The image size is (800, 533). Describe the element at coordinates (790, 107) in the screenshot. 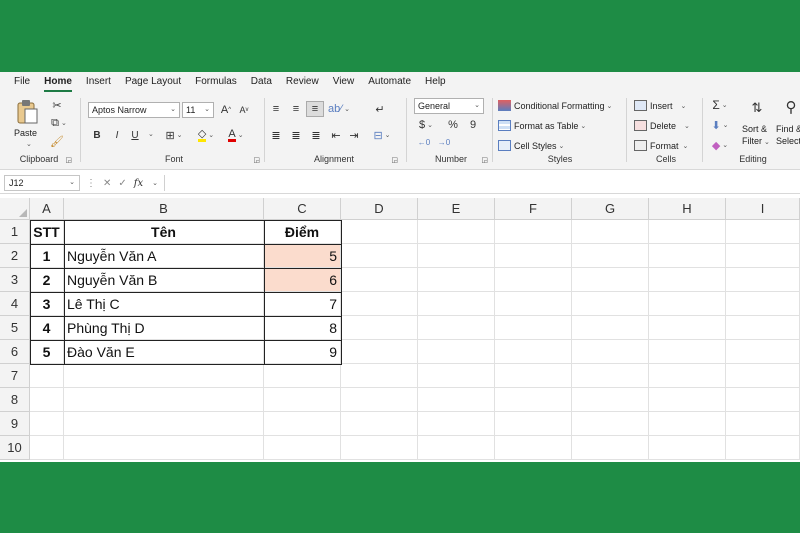

I see `find-select-icon: ⚲` at that location.